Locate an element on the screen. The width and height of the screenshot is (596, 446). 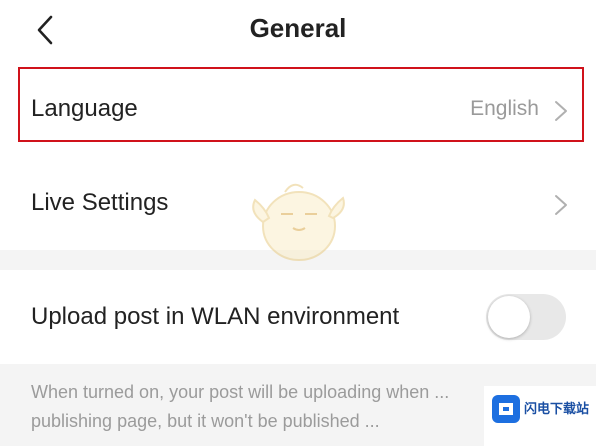
language-label: Language is located at coordinates (84, 108).